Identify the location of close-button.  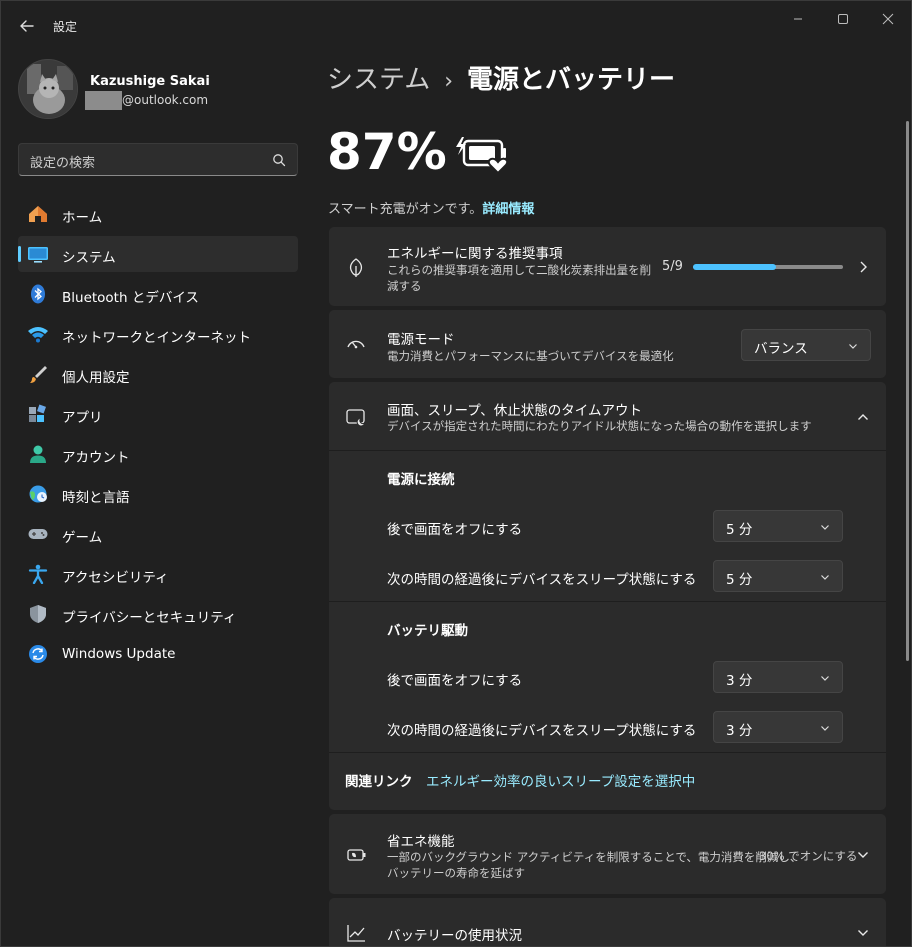
(888, 19).